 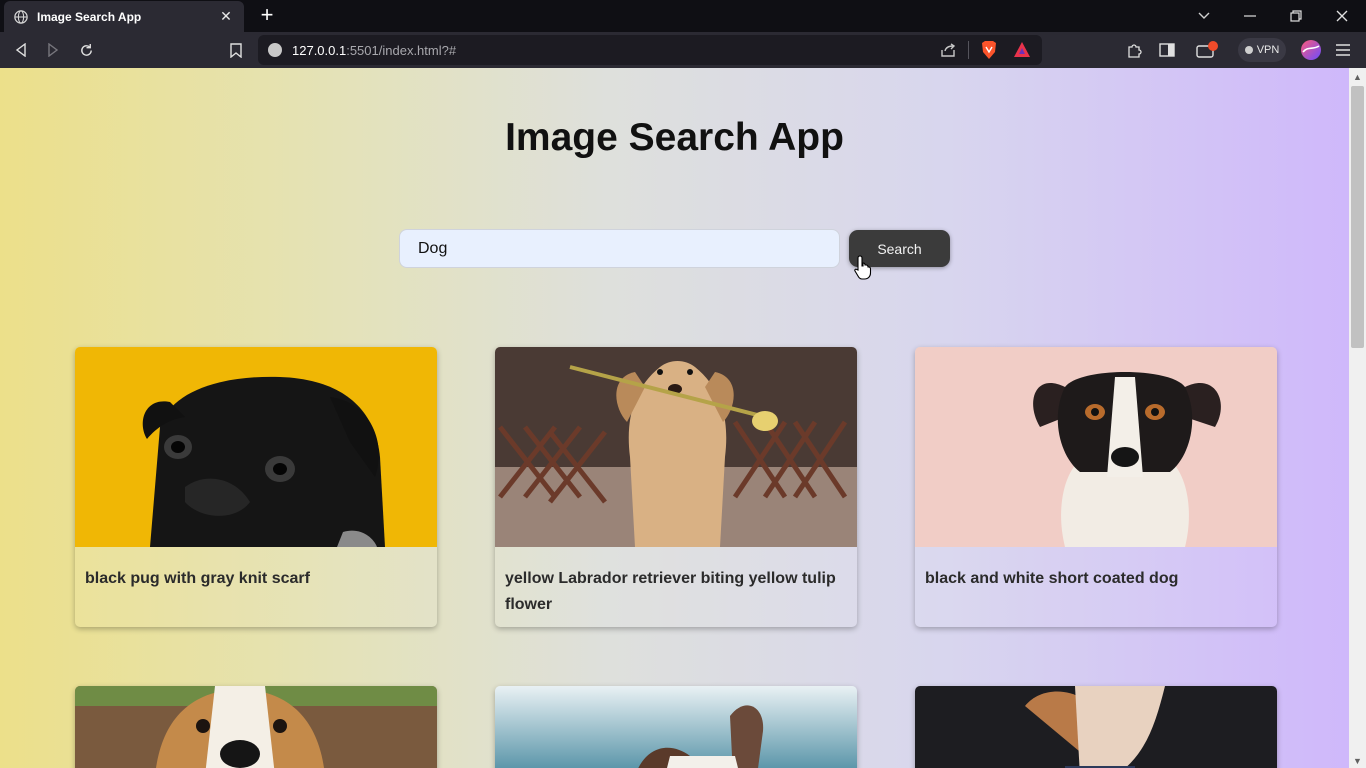 What do you see at coordinates (1022, 52) in the screenshot?
I see `brave-rewards-icon` at bounding box center [1022, 52].